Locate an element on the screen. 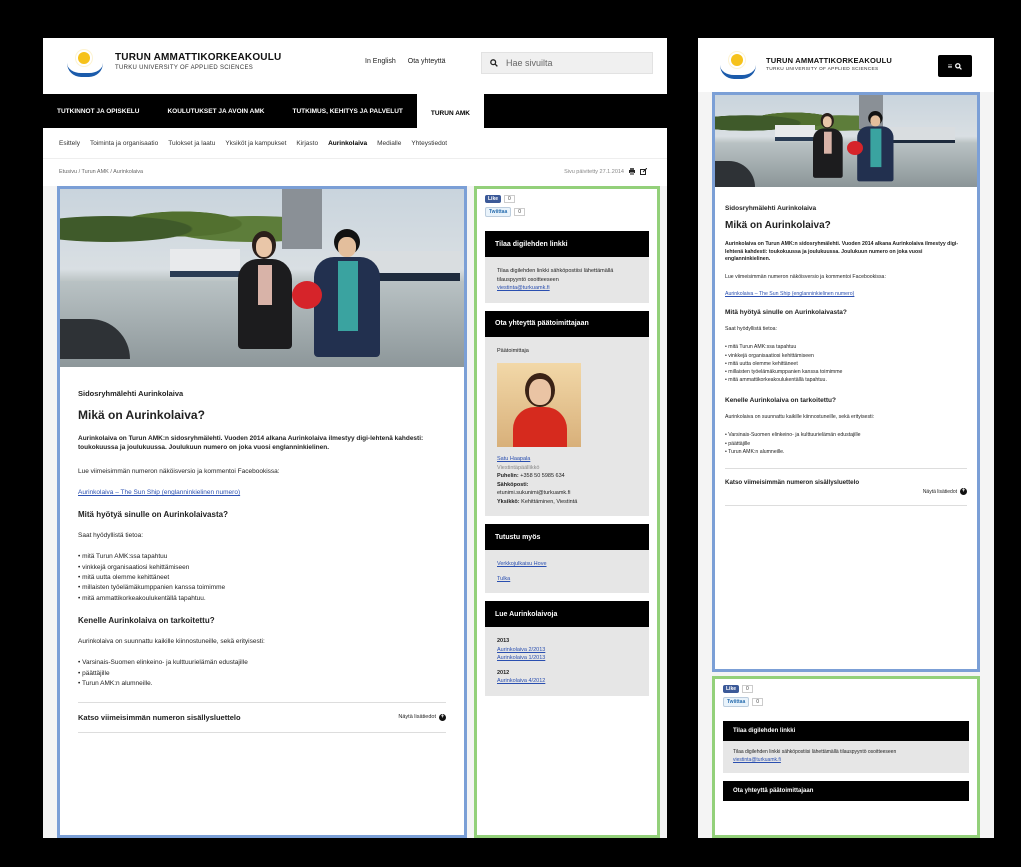 The image size is (1021, 867). contact-link: Ota yhteyttä is located at coordinates (427, 61).